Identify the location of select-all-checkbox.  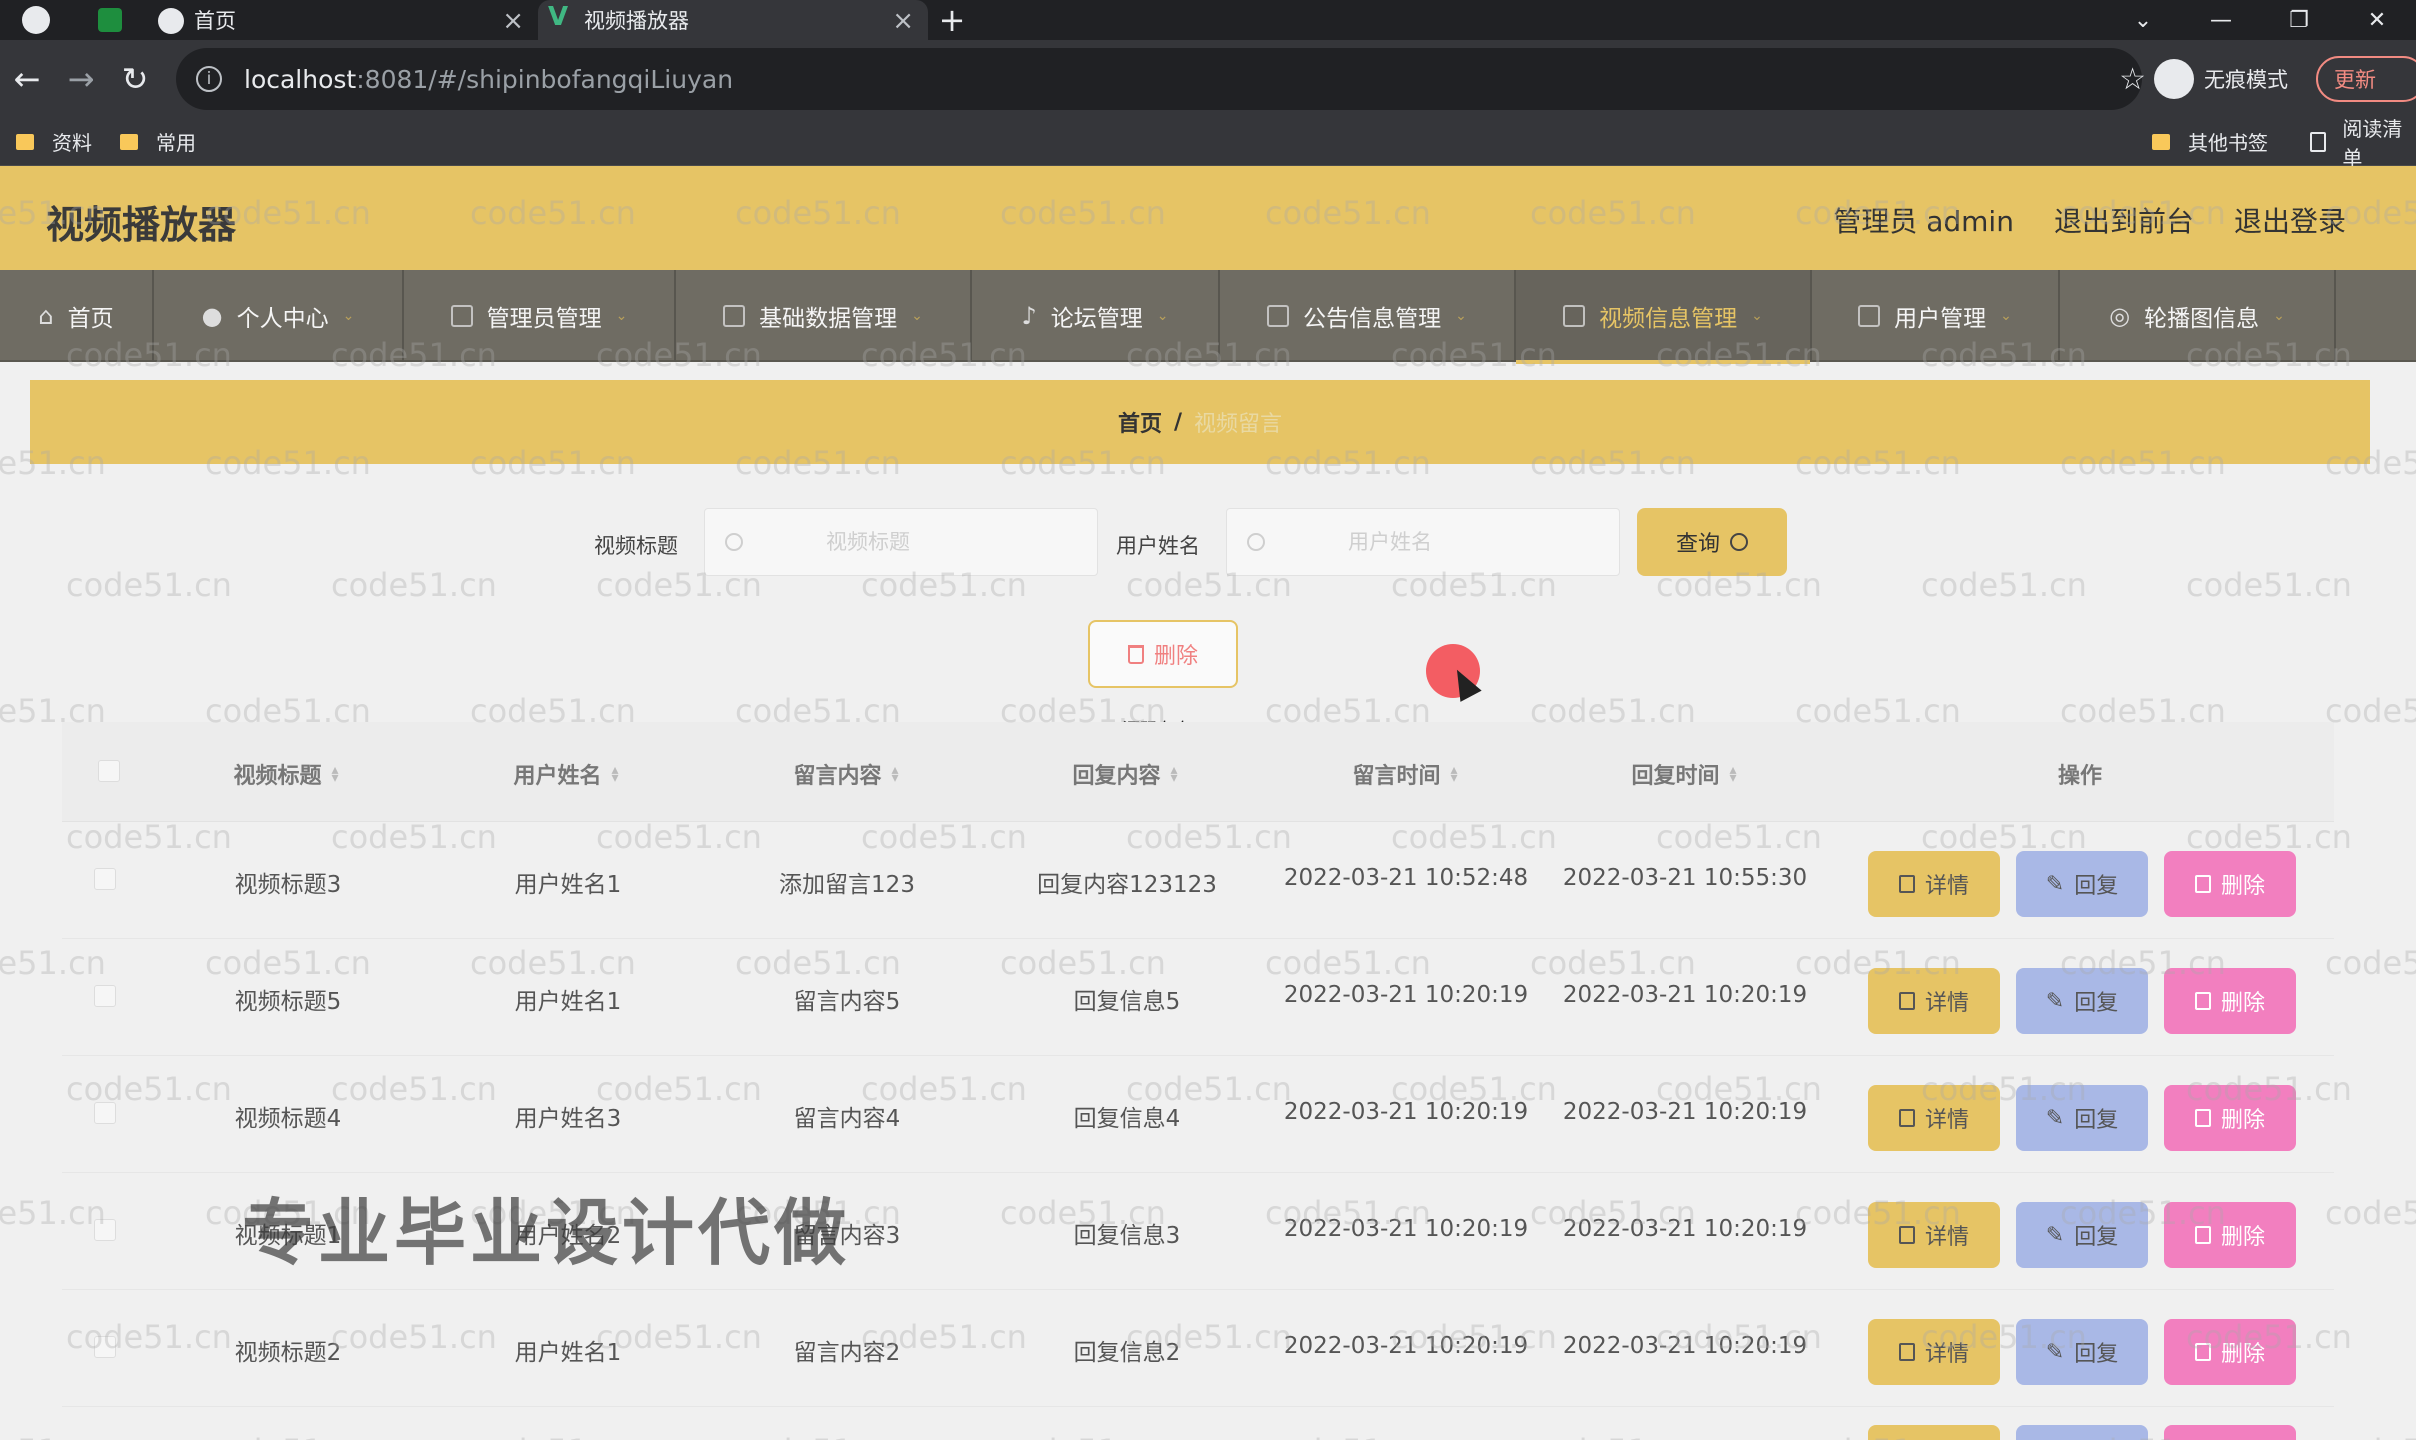
(109, 771).